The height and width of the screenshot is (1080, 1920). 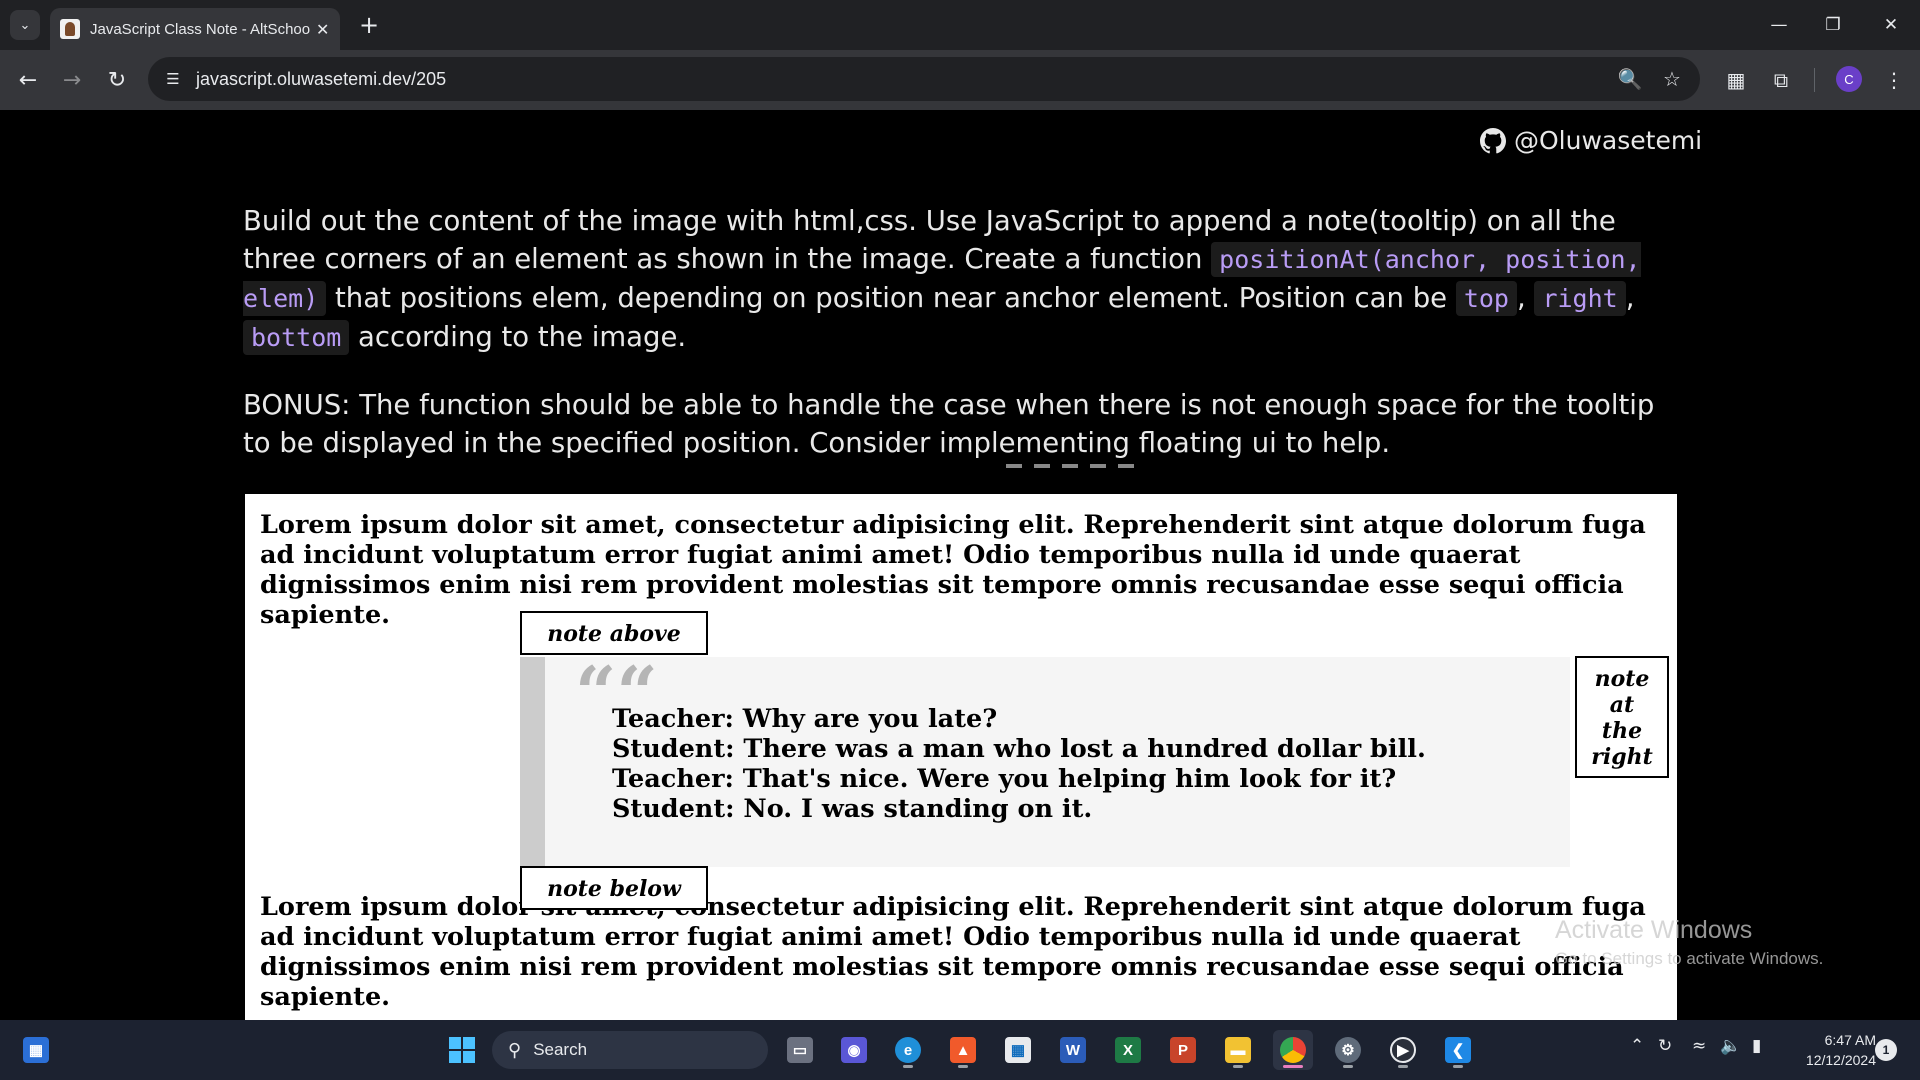 I want to click on dialogue-line: Teacher: Why are you late?, so click(x=805, y=719).